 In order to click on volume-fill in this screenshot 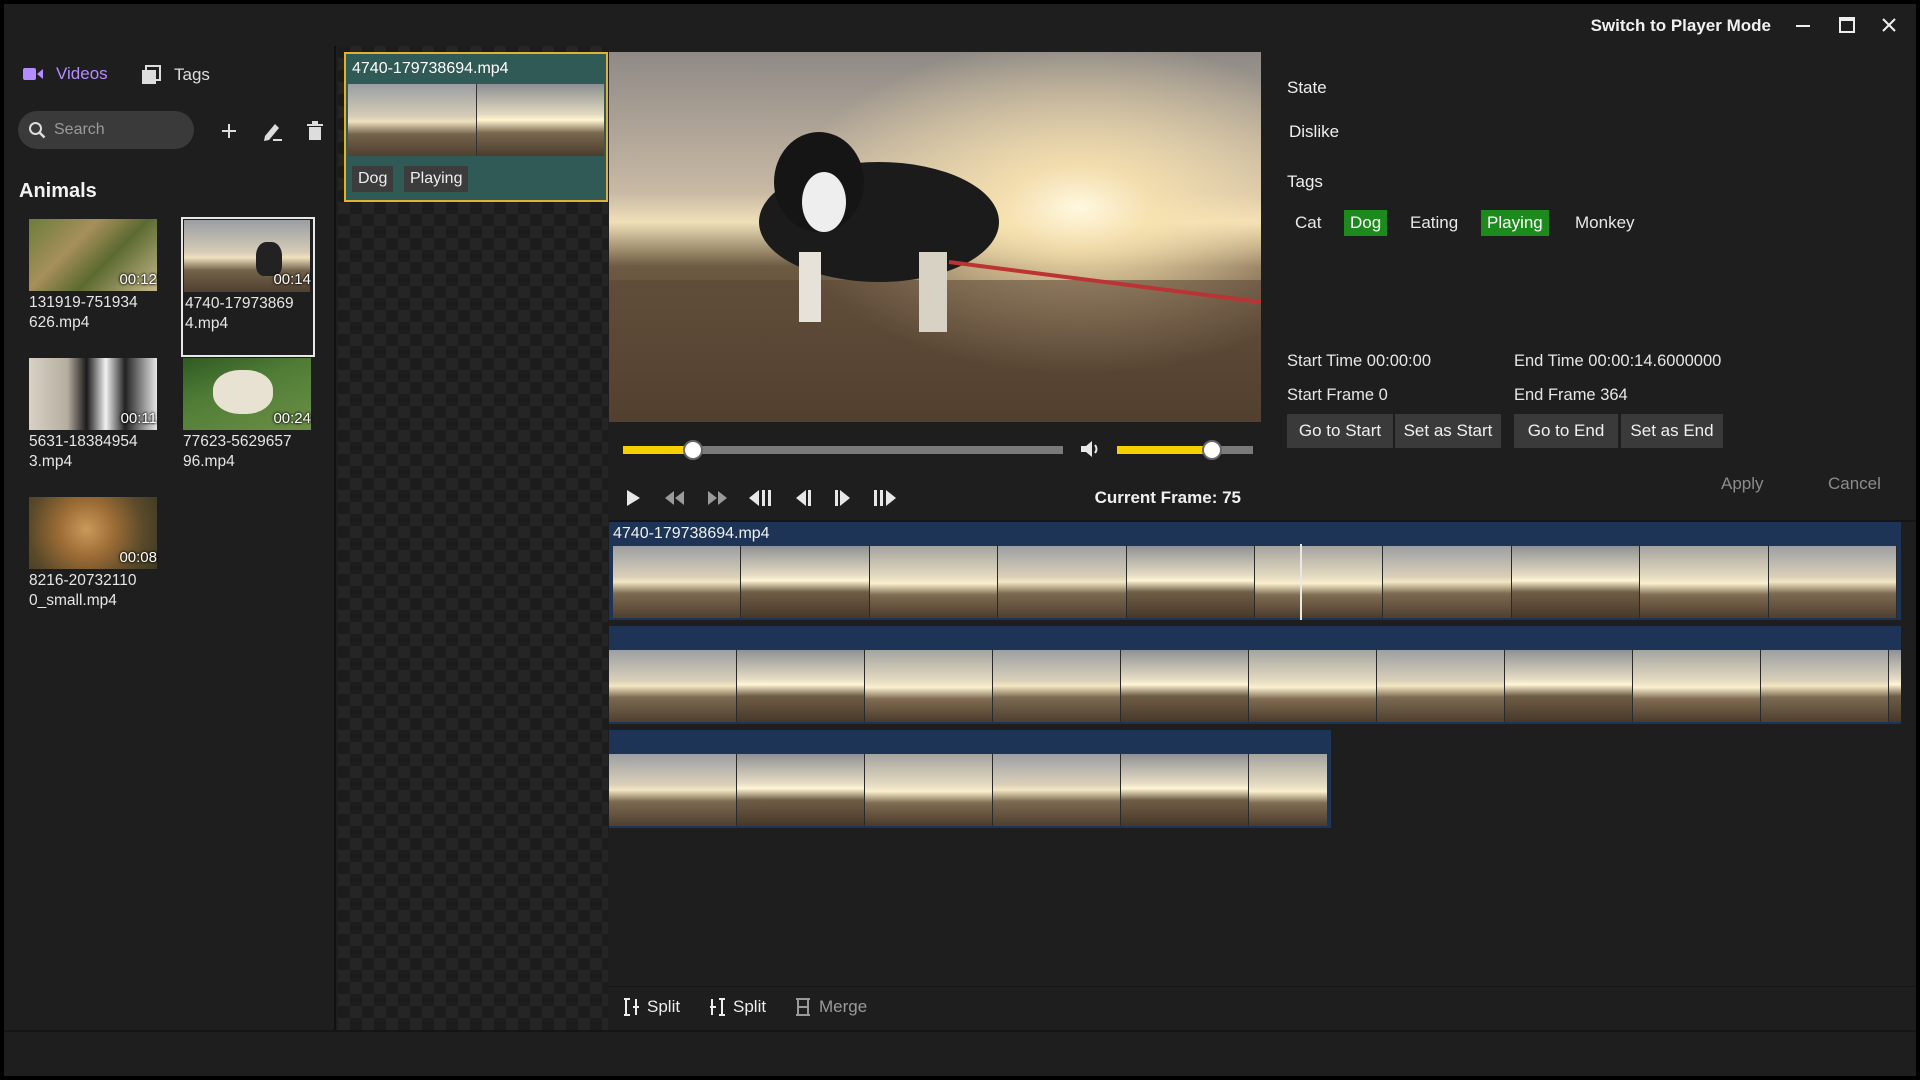, I will do `click(1165, 450)`.